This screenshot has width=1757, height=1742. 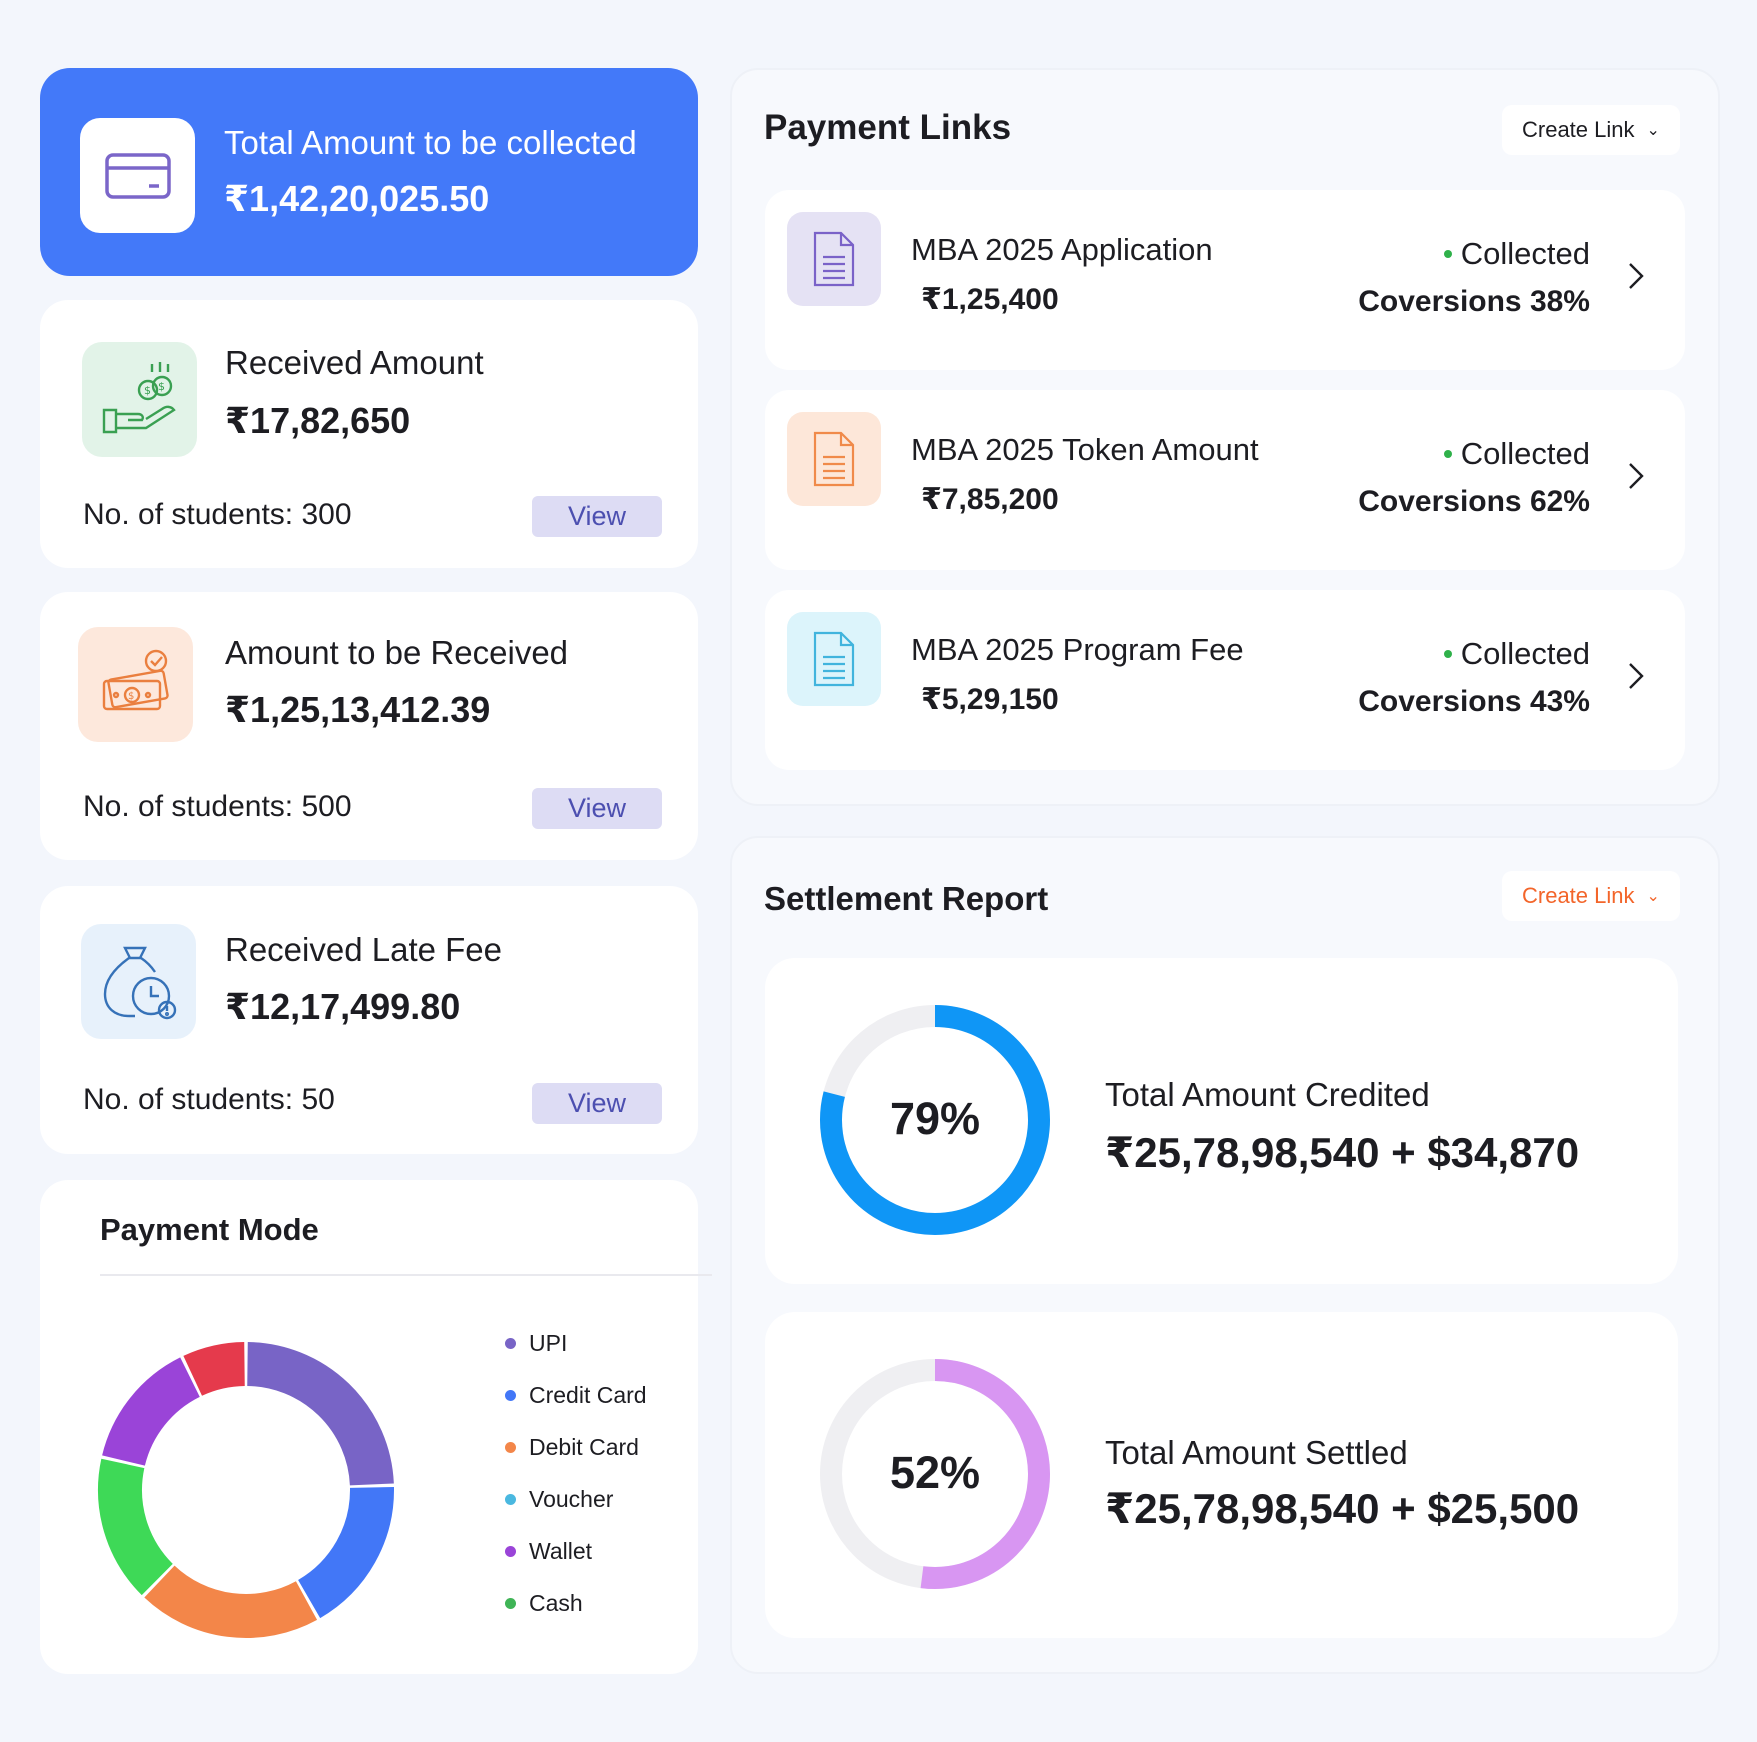 I want to click on link-amount: ₹5,29,150, so click(x=990, y=699).